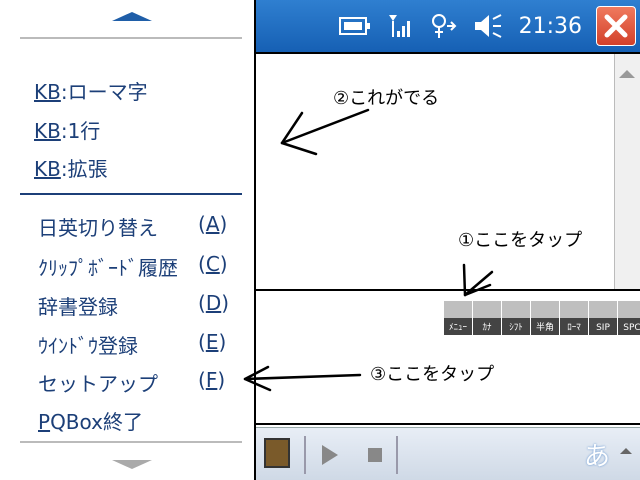  I want to click on arrow-to-menu, so click(325, 126).